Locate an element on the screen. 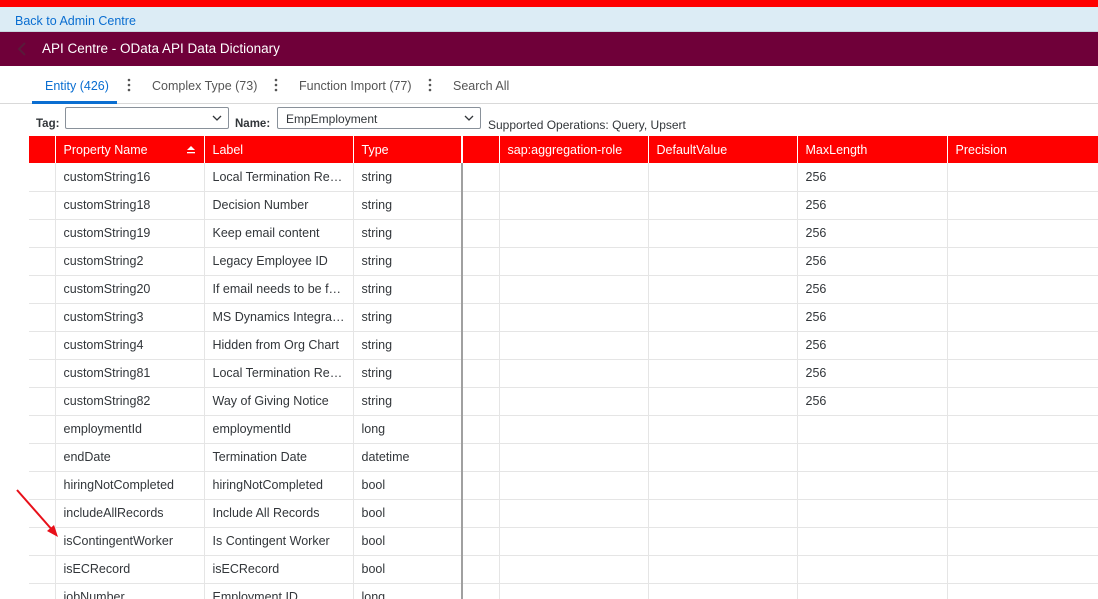 Image resolution: width=1098 pixels, height=599 pixels. property-name-cell: jobNumber is located at coordinates (130, 591).